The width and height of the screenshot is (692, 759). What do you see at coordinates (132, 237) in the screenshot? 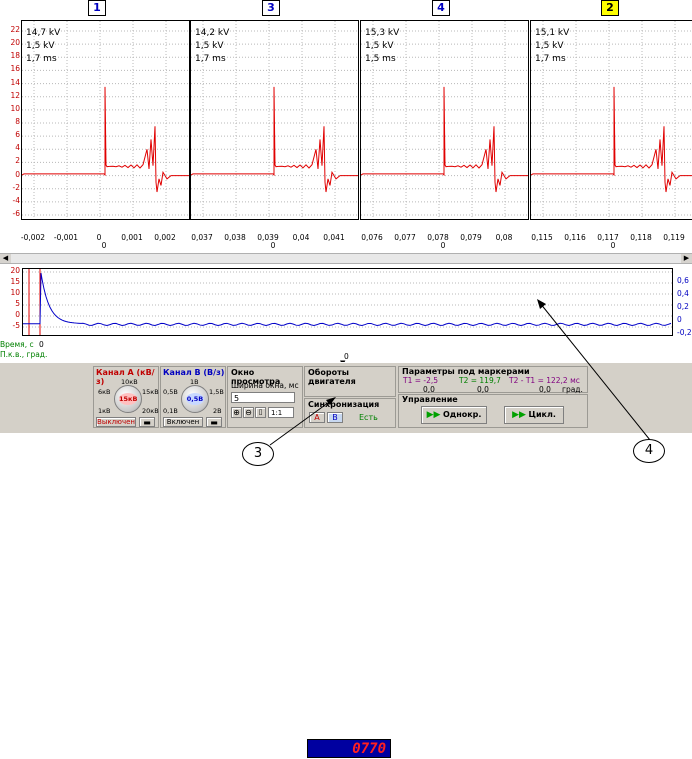
I see `x-tick-label: 0,001` at bounding box center [132, 237].